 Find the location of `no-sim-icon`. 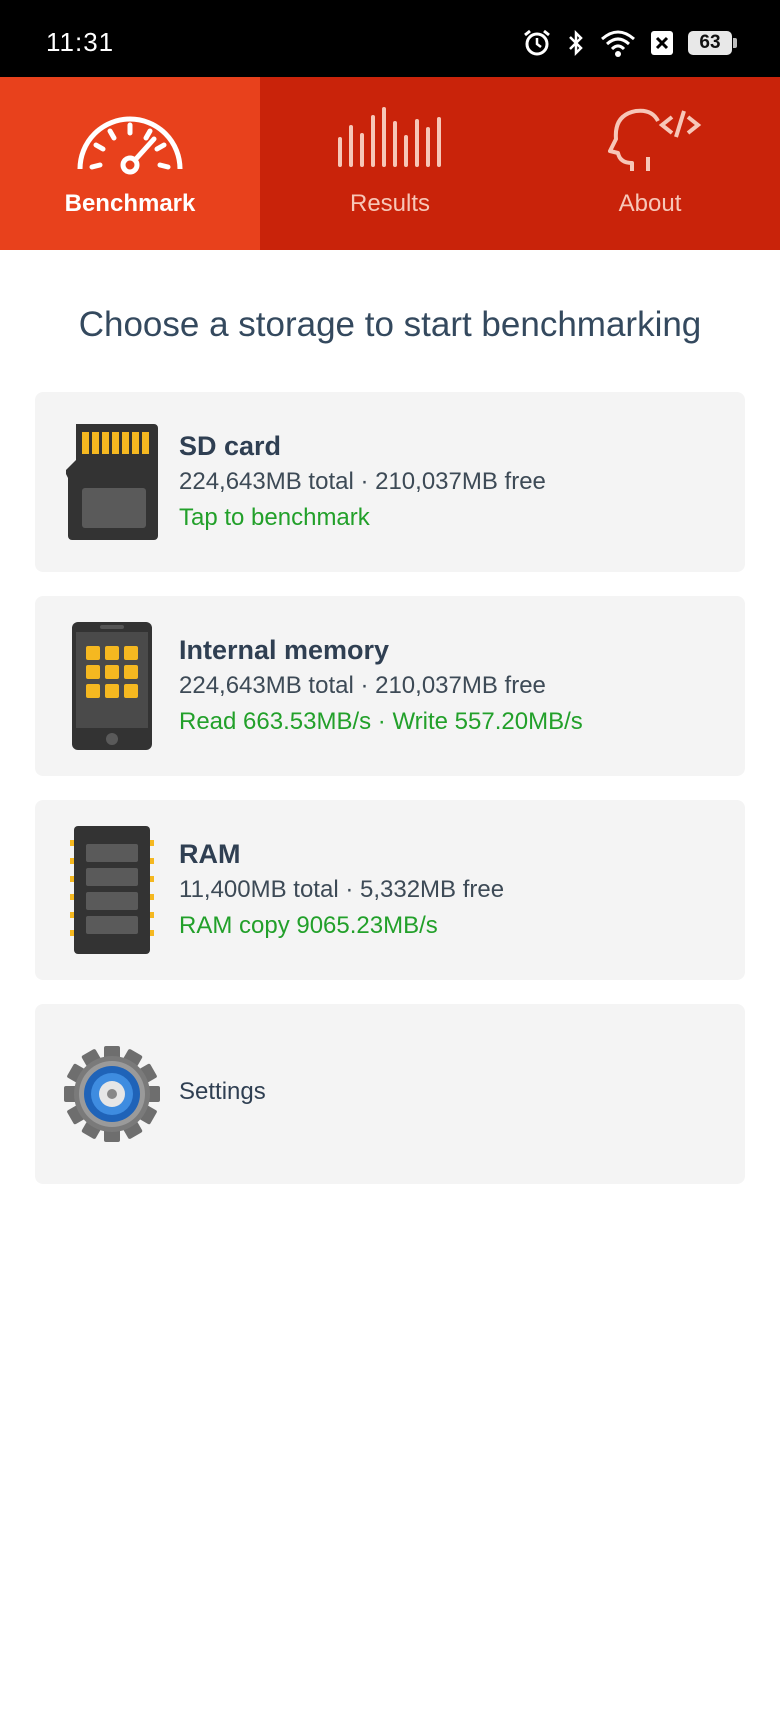

no-sim-icon is located at coordinates (662, 43).